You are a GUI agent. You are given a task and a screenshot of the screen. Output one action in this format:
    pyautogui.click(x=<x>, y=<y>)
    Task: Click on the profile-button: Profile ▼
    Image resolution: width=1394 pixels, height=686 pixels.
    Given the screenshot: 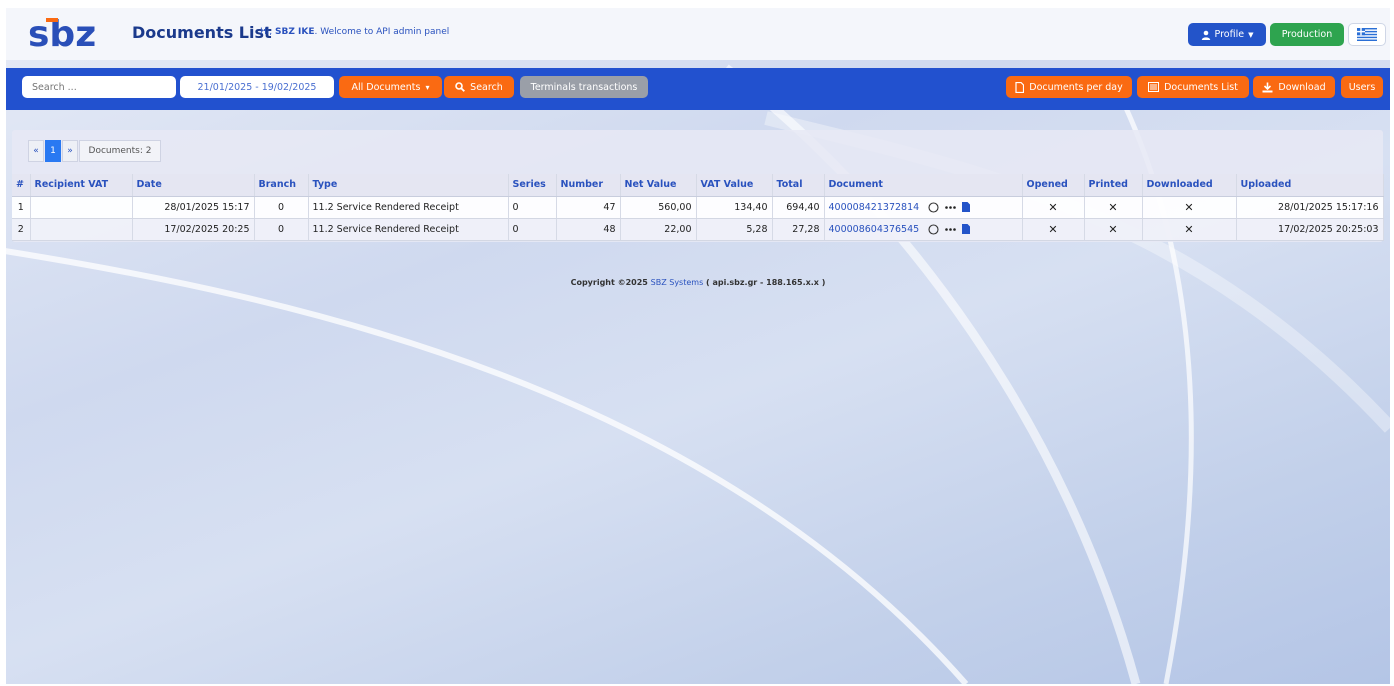 What is the action you would take?
    pyautogui.click(x=1227, y=34)
    